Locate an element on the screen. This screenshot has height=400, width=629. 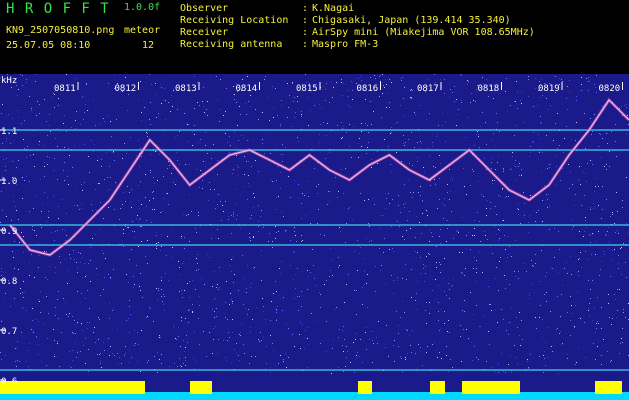
time-tick-label: 0820 is located at coordinates (610, 89).